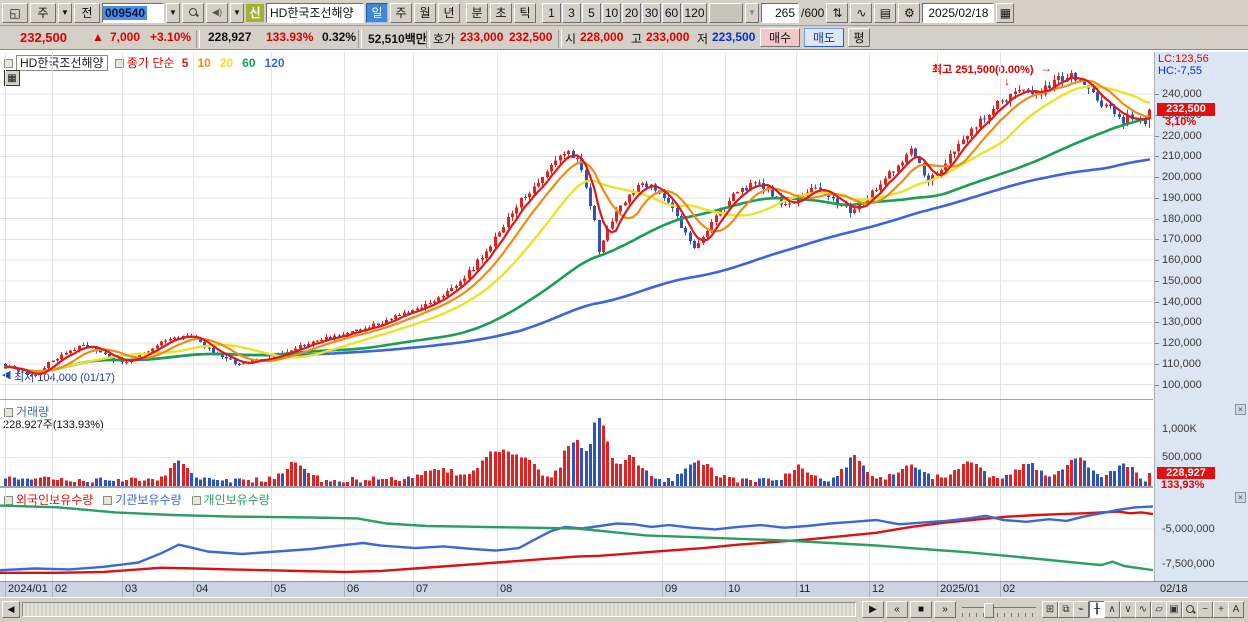  Describe the element at coordinates (651, 12) in the screenshot. I see `minute-button-30: 30` at that location.